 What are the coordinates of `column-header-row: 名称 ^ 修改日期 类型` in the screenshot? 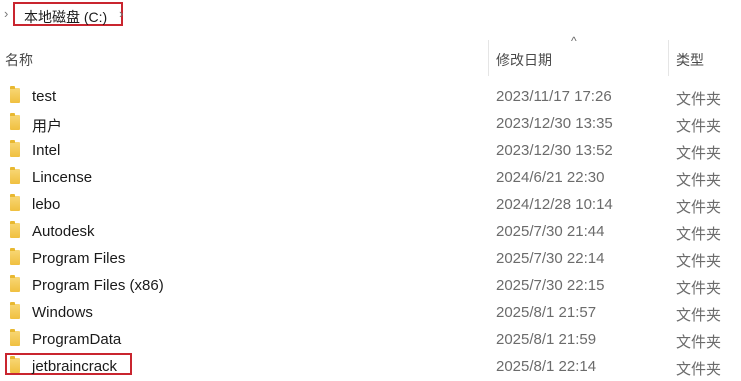 It's located at (370, 55).